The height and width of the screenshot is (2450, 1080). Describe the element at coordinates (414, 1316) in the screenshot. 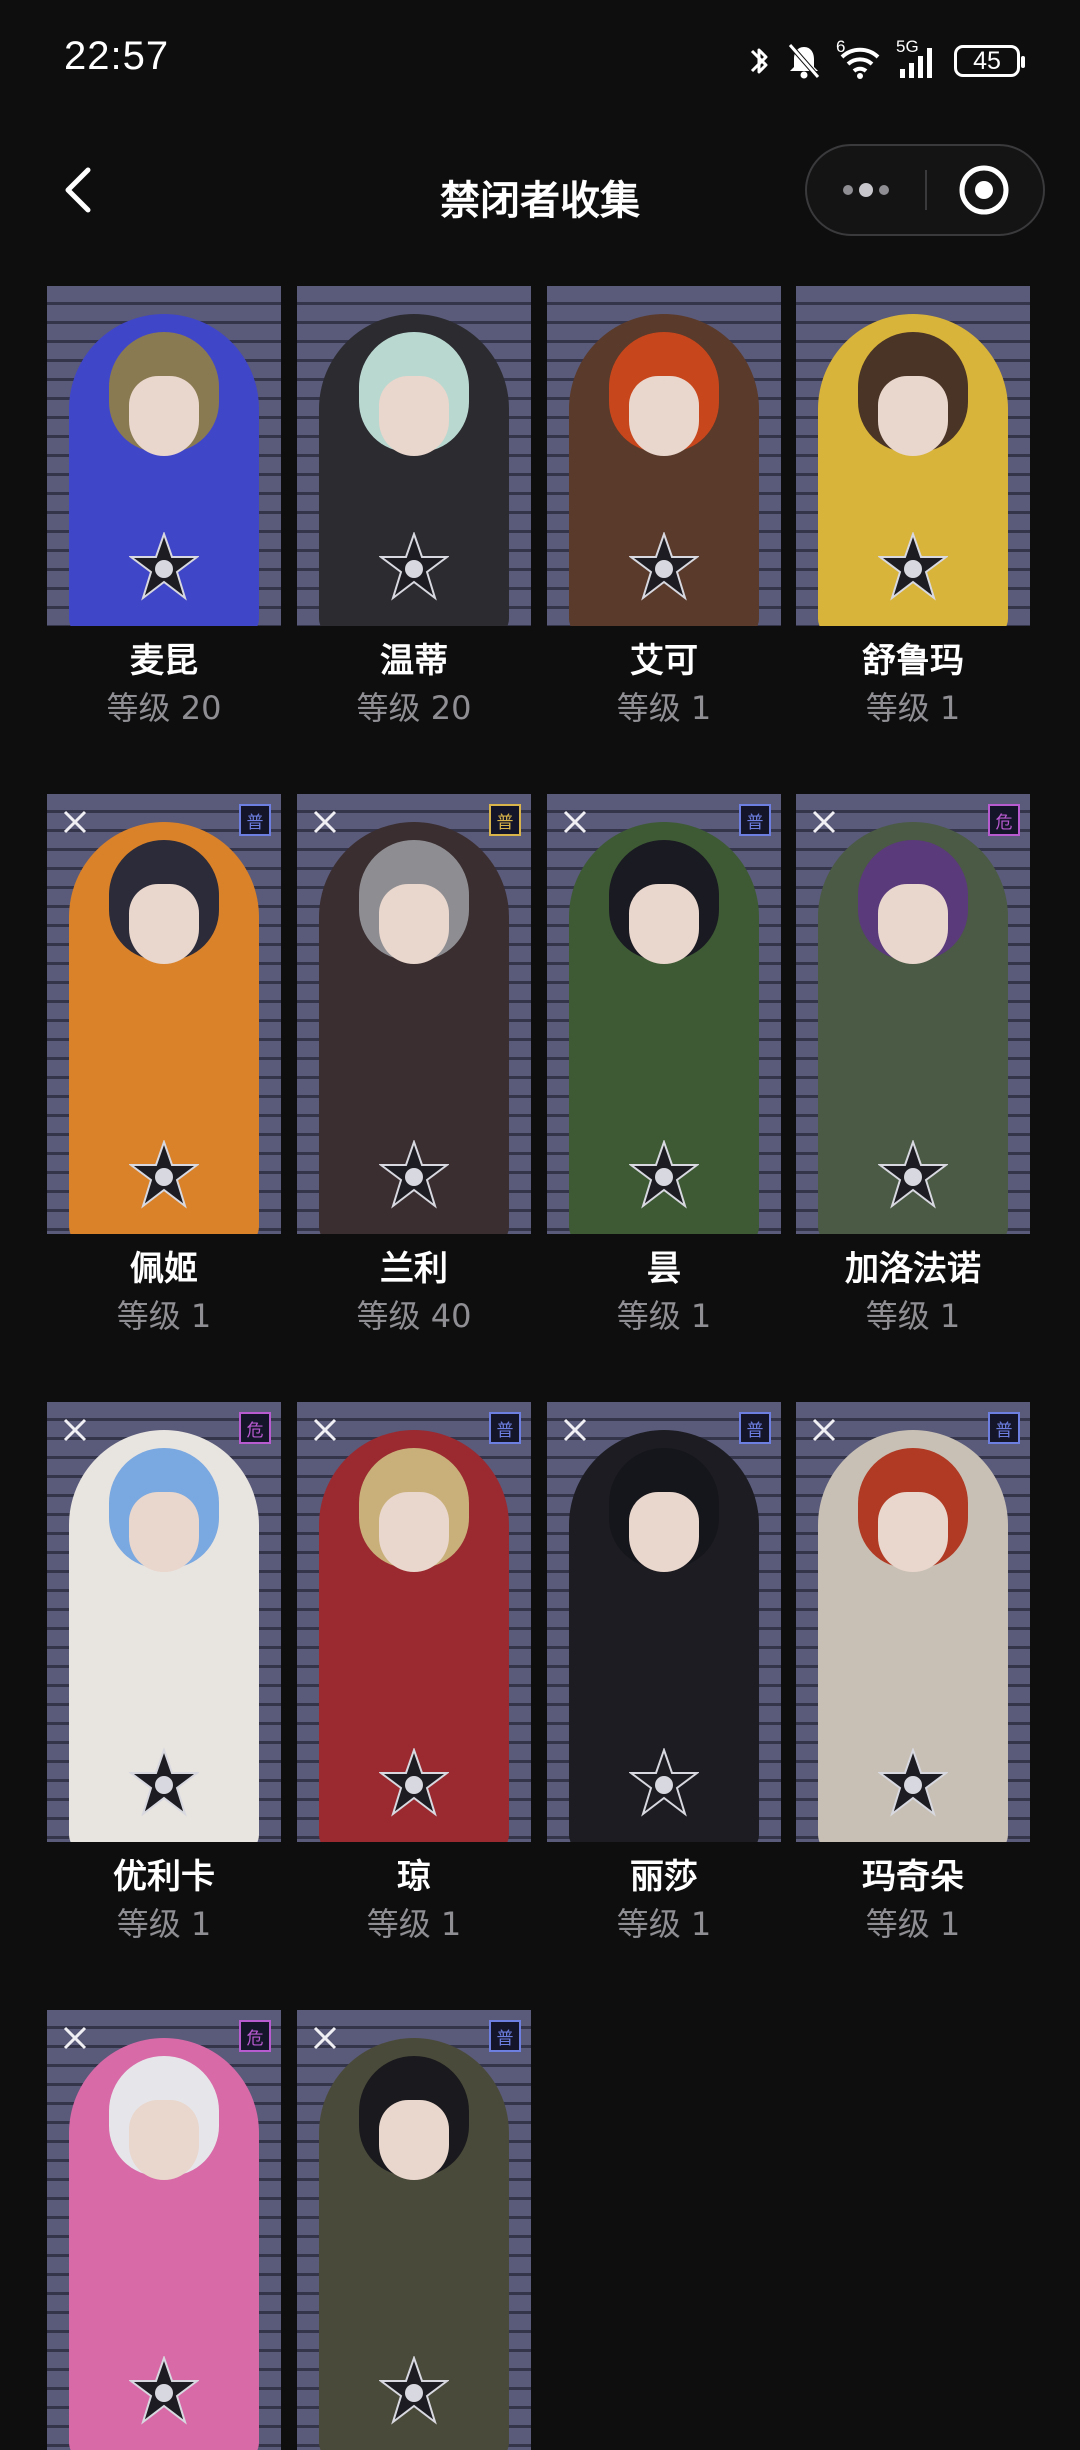

I see `character-level: 等级 40` at that location.